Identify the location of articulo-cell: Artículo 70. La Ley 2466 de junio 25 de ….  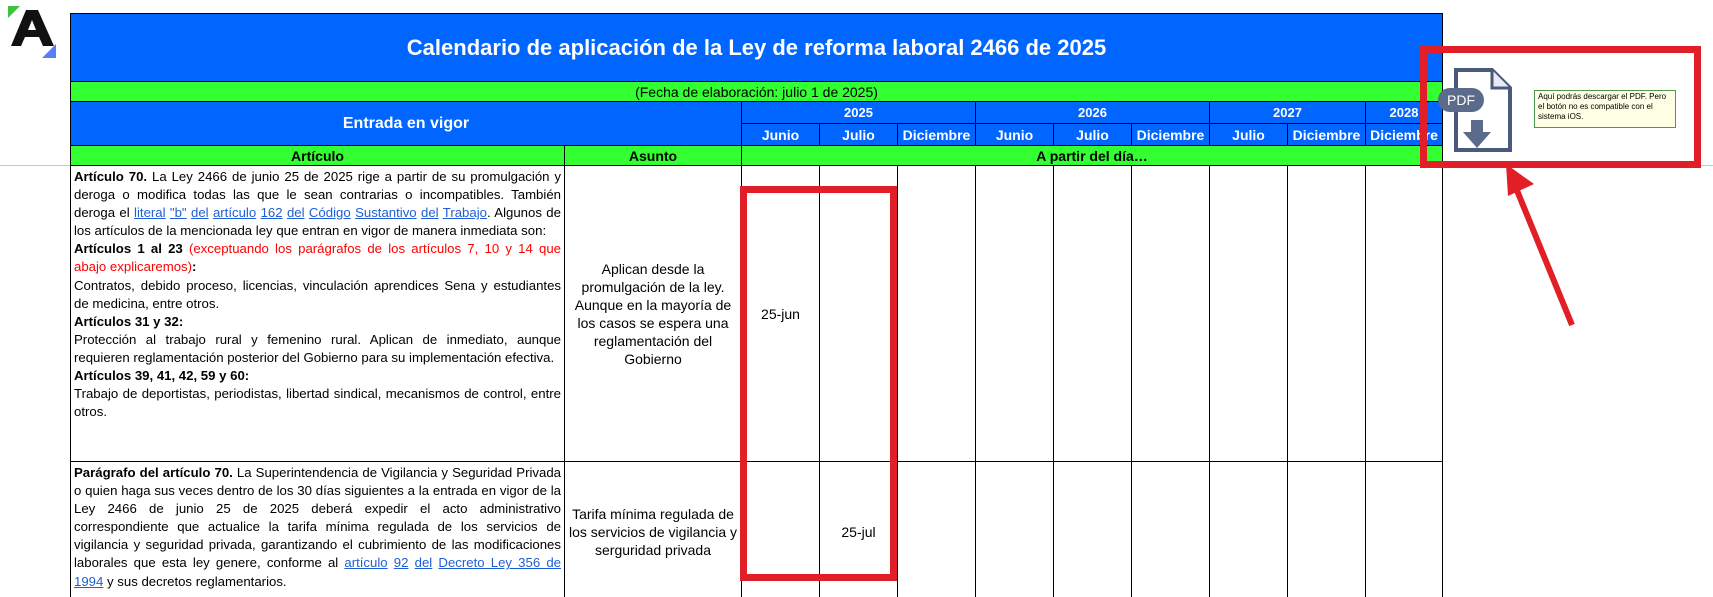
(317, 313).